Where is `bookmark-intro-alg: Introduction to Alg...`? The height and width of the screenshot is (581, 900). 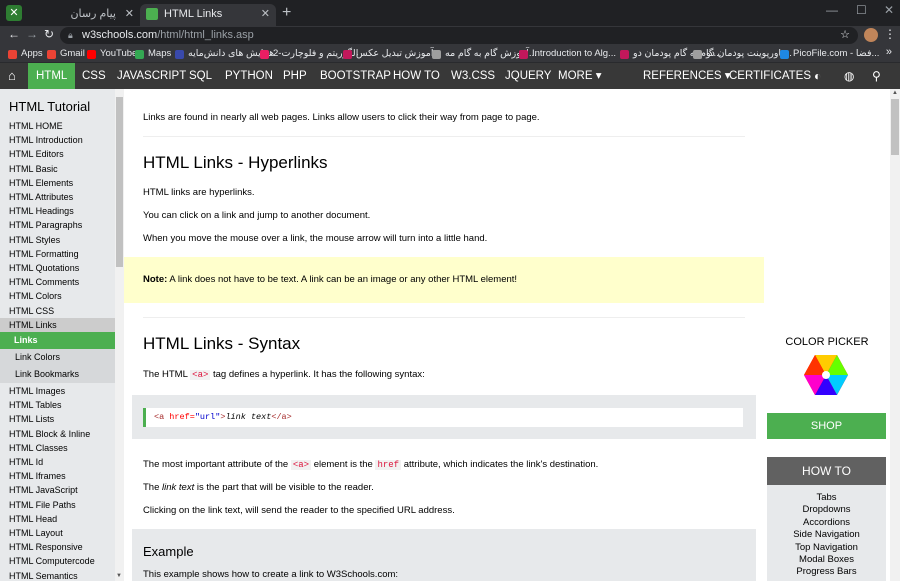 bookmark-intro-alg: Introduction to Alg... is located at coordinates (567, 54).